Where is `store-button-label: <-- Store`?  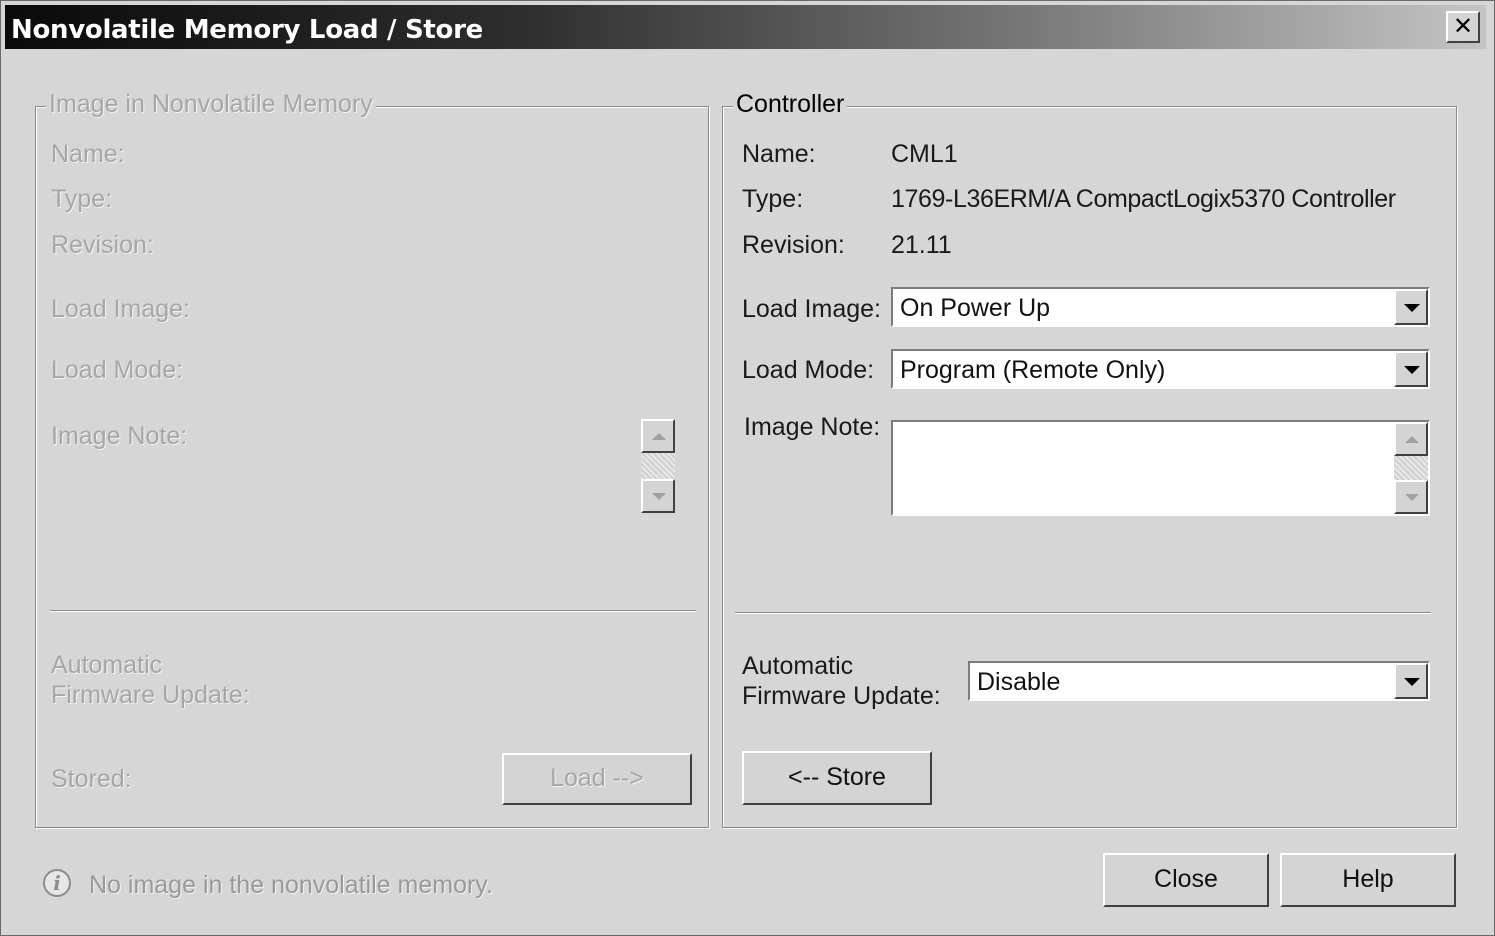
store-button-label: <-- Store is located at coordinates (837, 777).